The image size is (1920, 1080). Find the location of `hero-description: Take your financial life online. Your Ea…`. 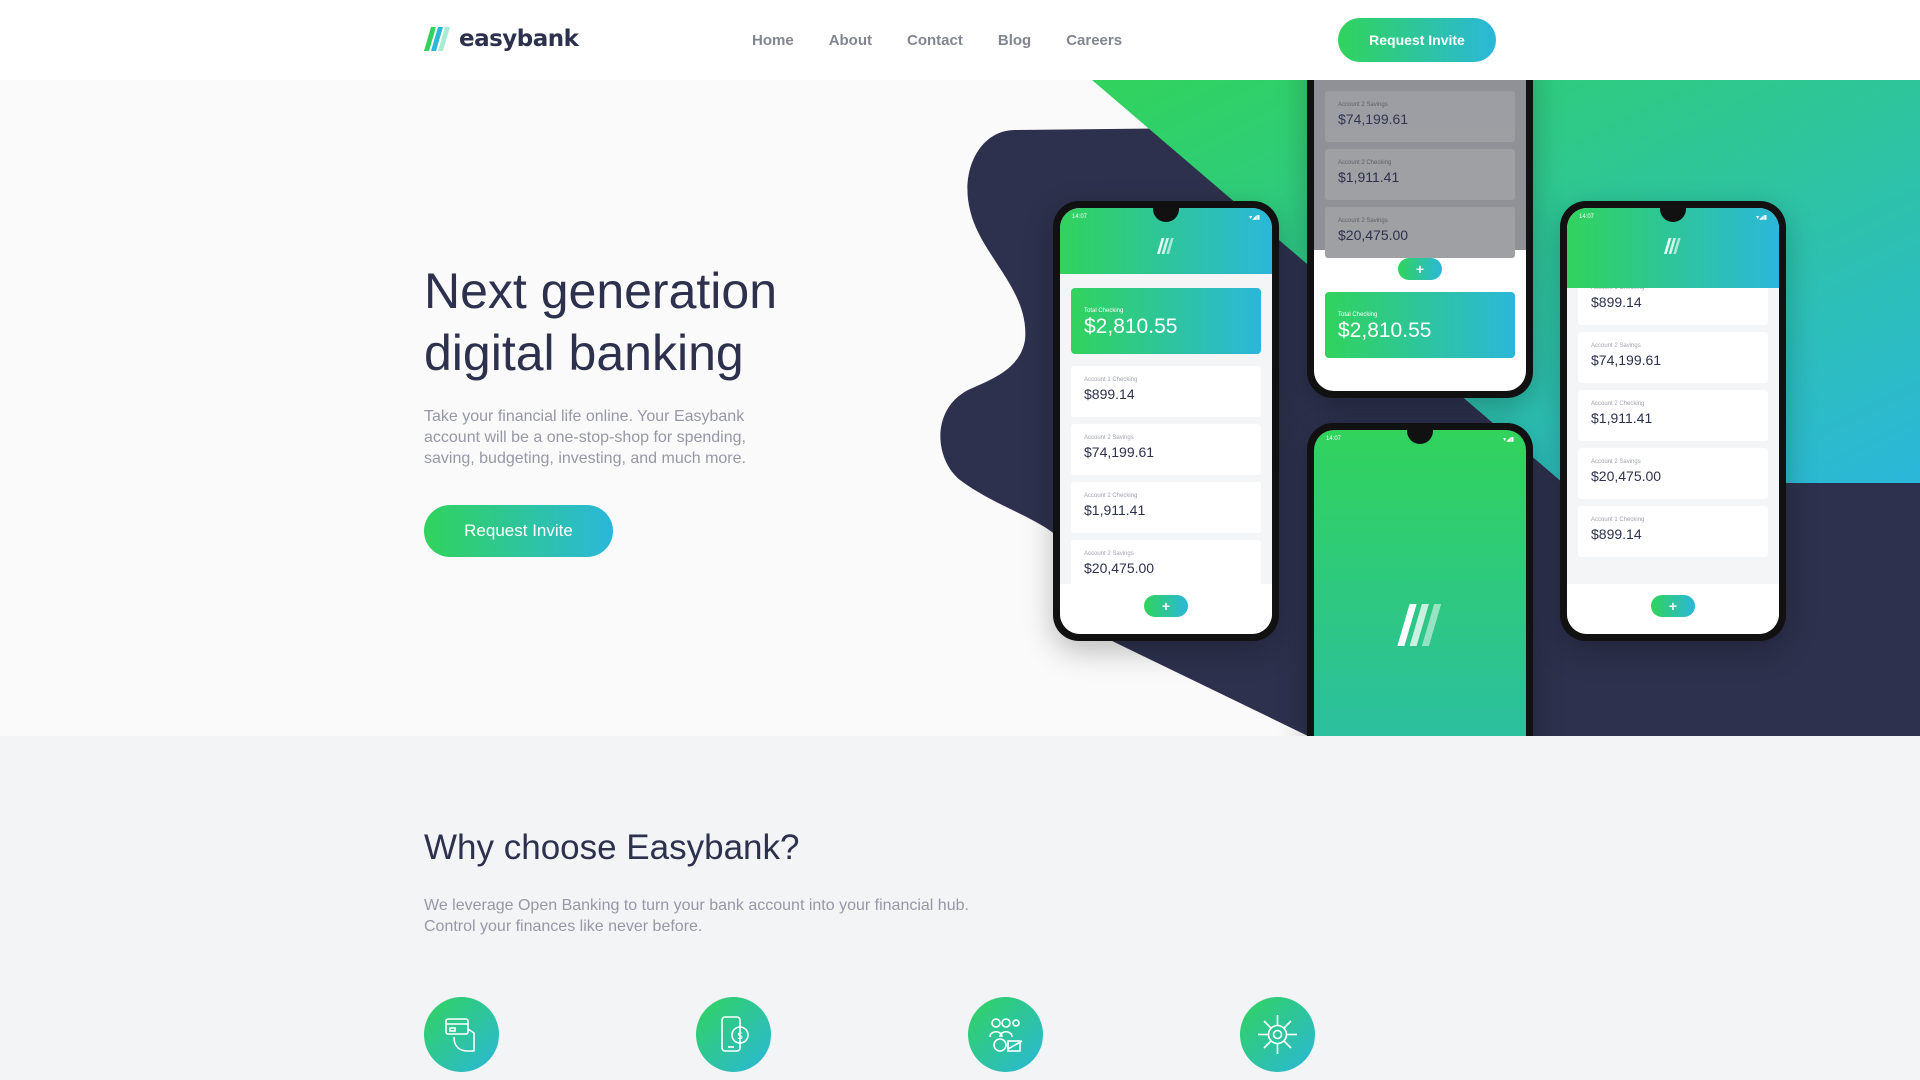

hero-description: Take your financial life online. Your Ea… is located at coordinates (585, 437).